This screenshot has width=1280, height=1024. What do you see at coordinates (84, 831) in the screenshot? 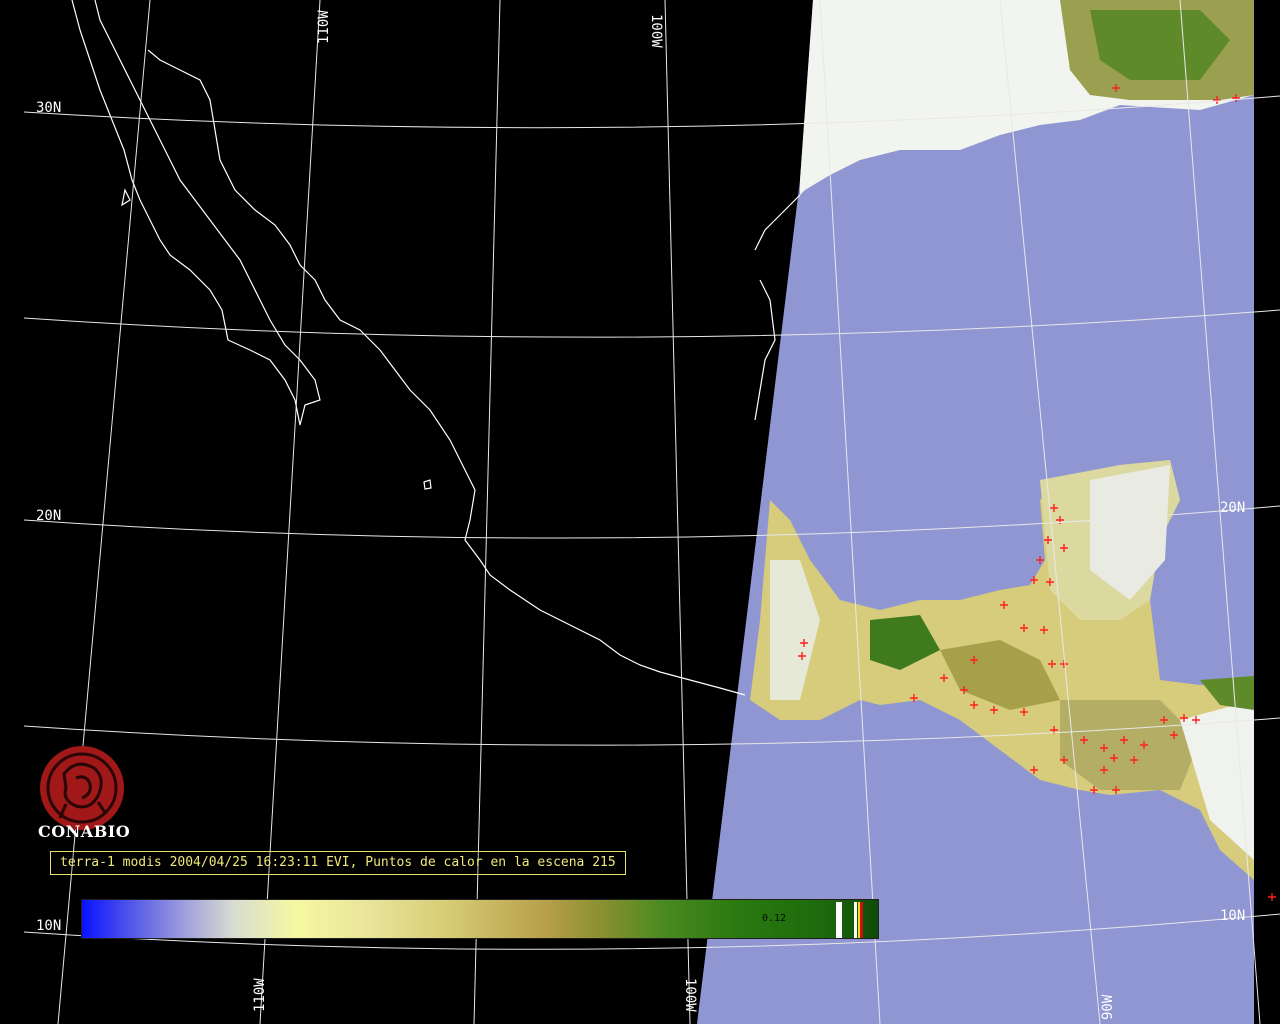
I see `conabio-logo-text: CONABIO` at bounding box center [84, 831].